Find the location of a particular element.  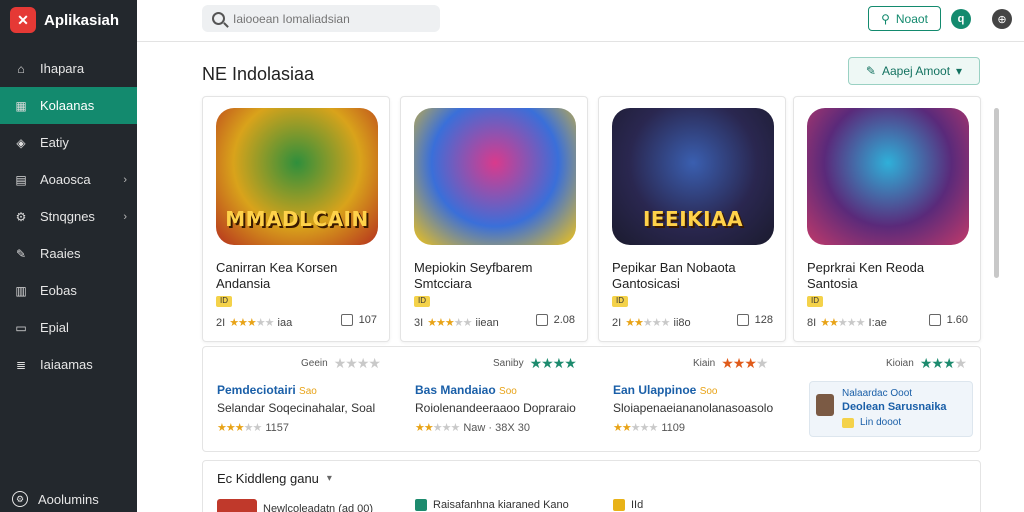

featured-title: Deolean Sarusnaika is located at coordinates (894, 407).